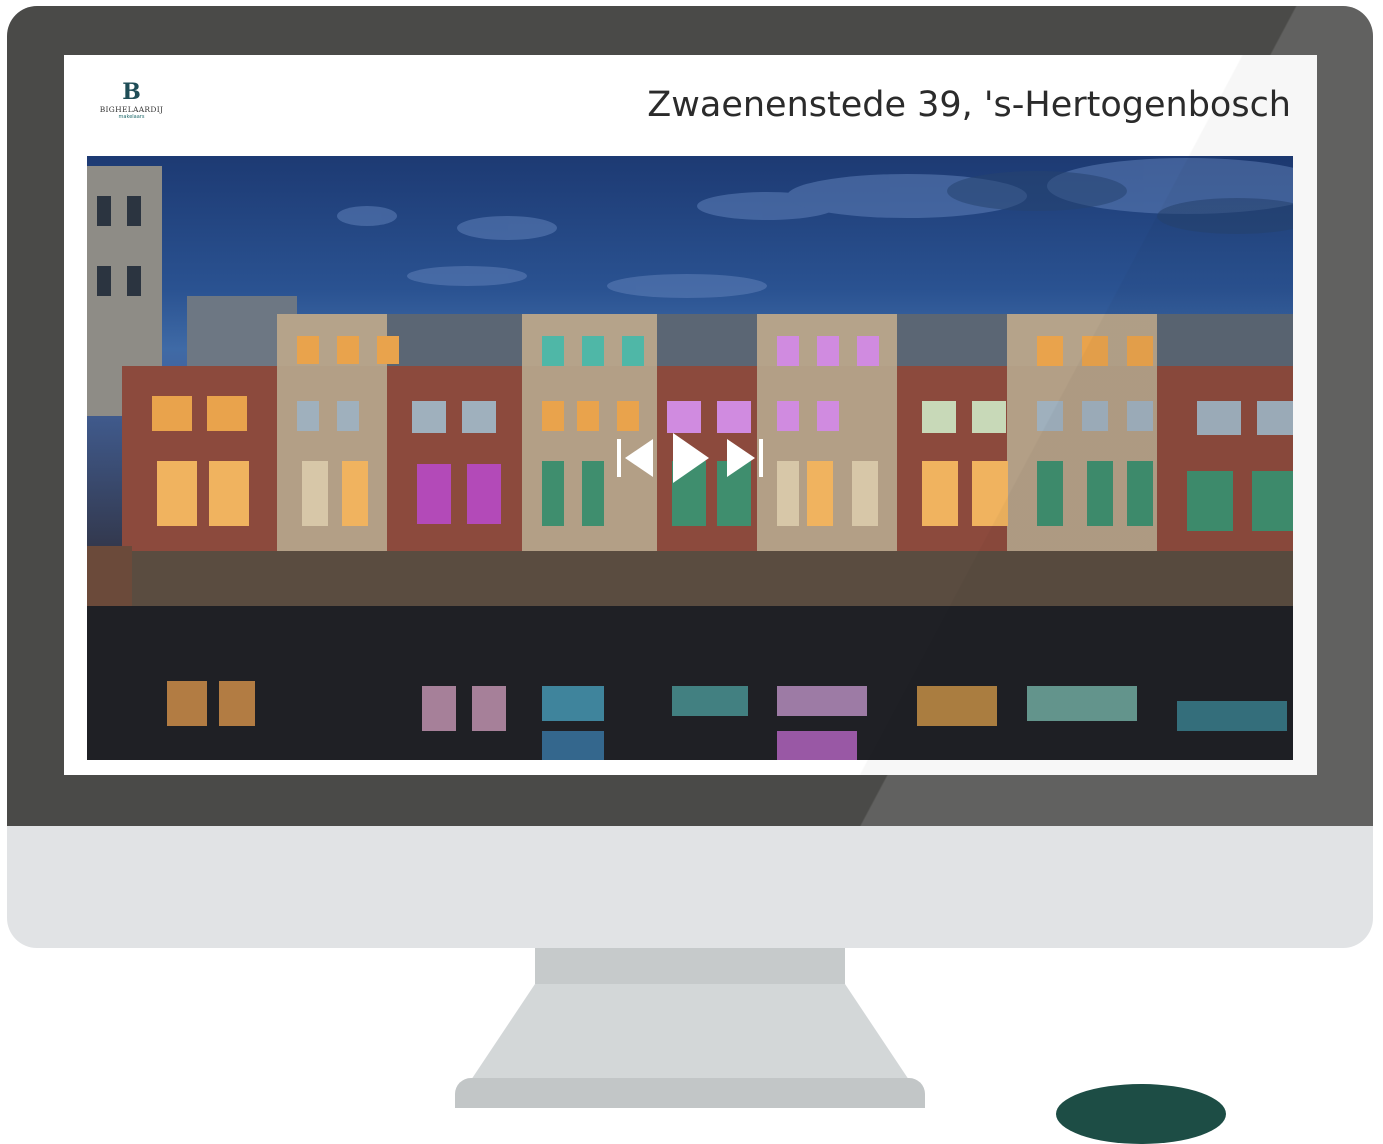 The width and height of the screenshot is (1383, 1144). Describe the element at coordinates (636, 458) in the screenshot. I see `previous-icon` at that location.